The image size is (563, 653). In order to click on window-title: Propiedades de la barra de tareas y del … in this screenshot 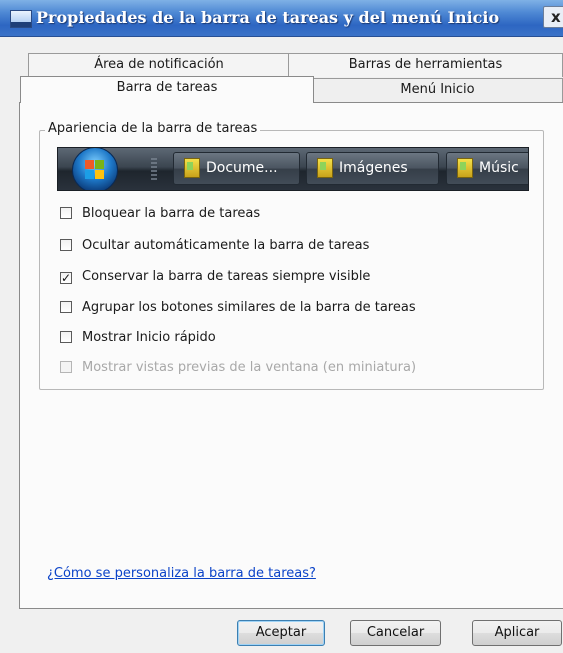, I will do `click(268, 17)`.